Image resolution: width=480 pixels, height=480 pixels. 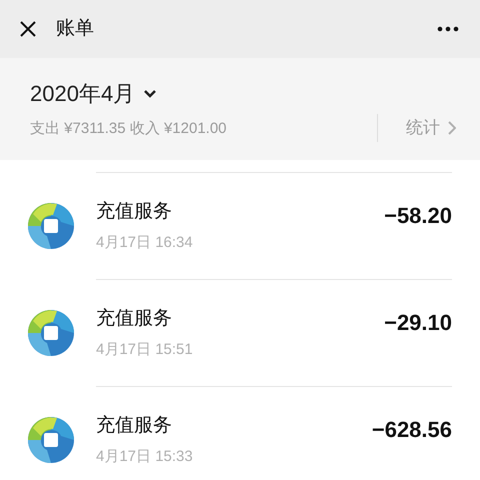 I want to click on close-icon, so click(x=28, y=29).